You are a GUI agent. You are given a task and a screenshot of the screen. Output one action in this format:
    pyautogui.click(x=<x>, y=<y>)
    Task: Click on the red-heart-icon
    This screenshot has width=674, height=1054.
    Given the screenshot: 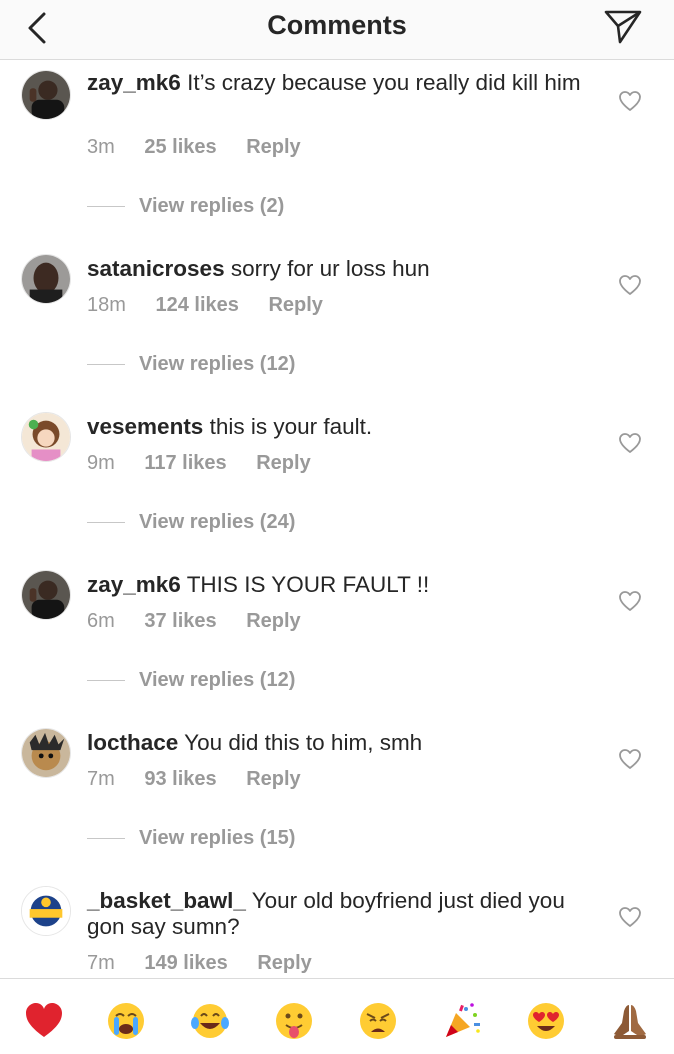 What is the action you would take?
    pyautogui.click(x=44, y=1021)
    